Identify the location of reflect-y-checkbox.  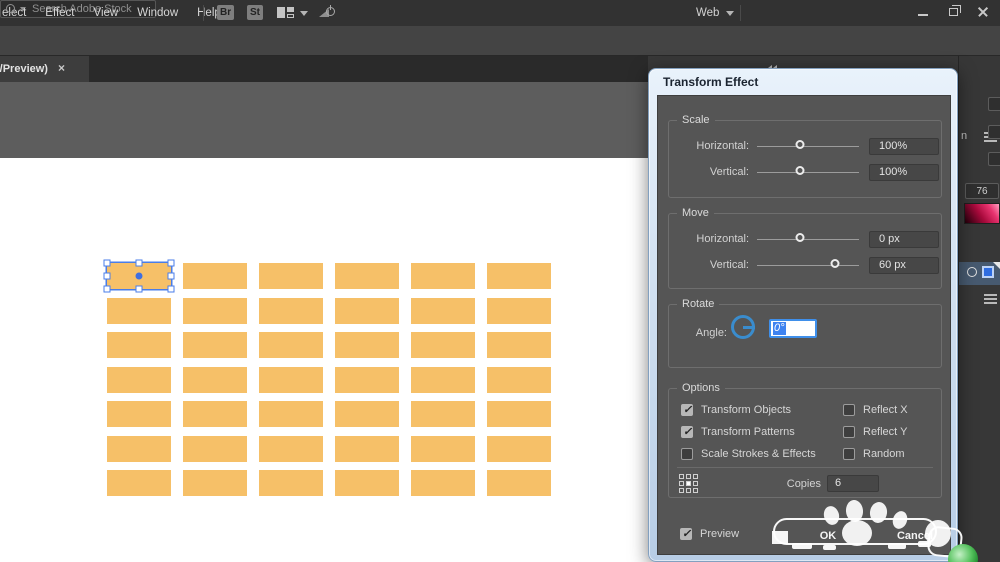
(849, 432).